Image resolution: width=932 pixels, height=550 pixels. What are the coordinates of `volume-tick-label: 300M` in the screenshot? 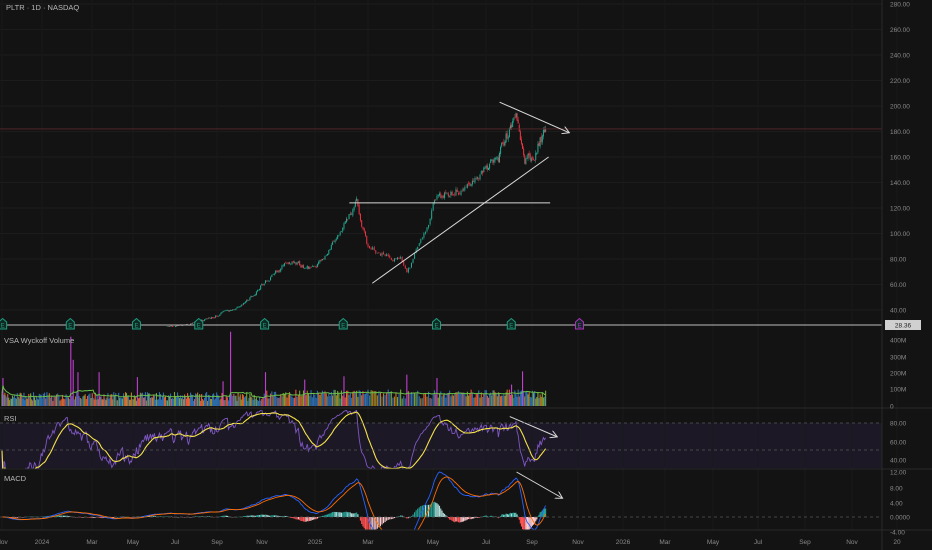 It's located at (898, 358).